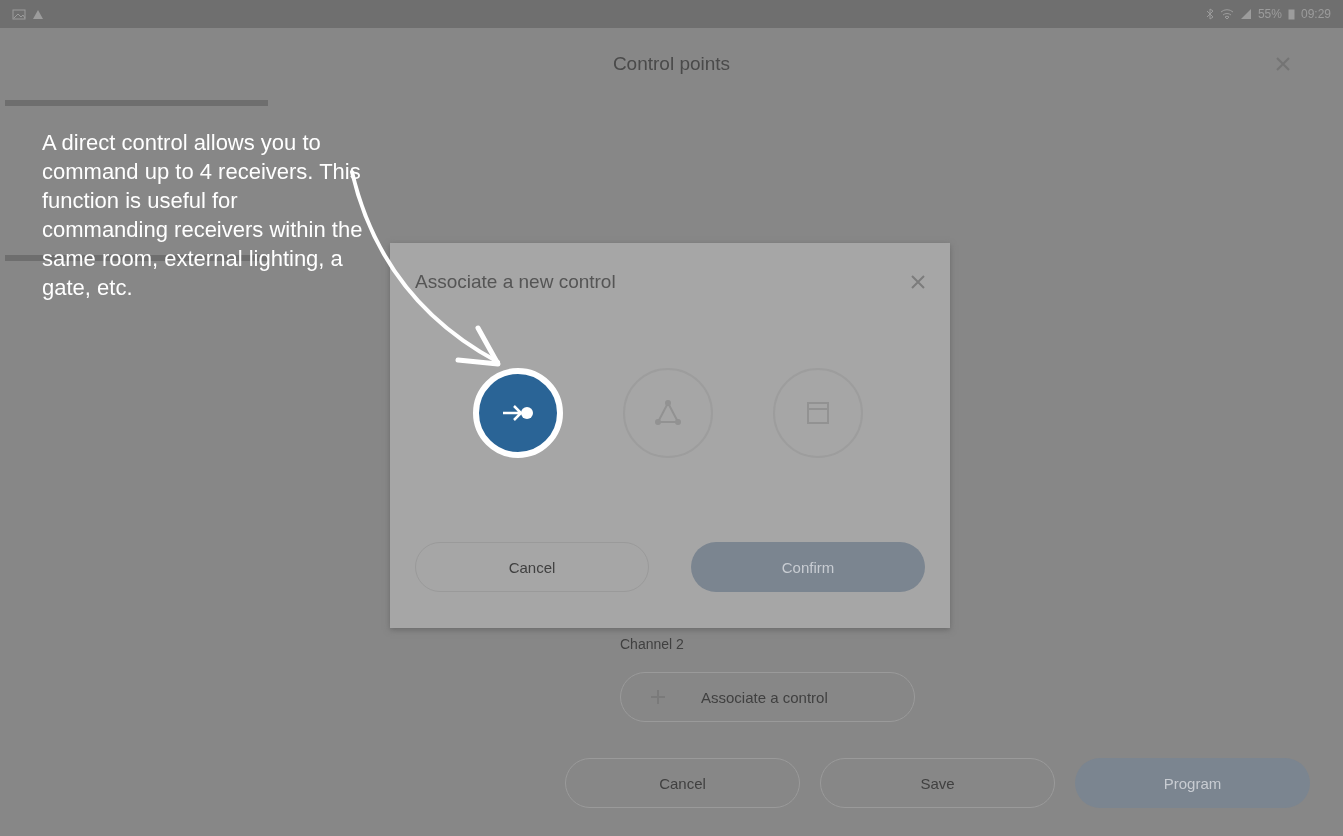  I want to click on channel-label: Channel 2, so click(652, 644).